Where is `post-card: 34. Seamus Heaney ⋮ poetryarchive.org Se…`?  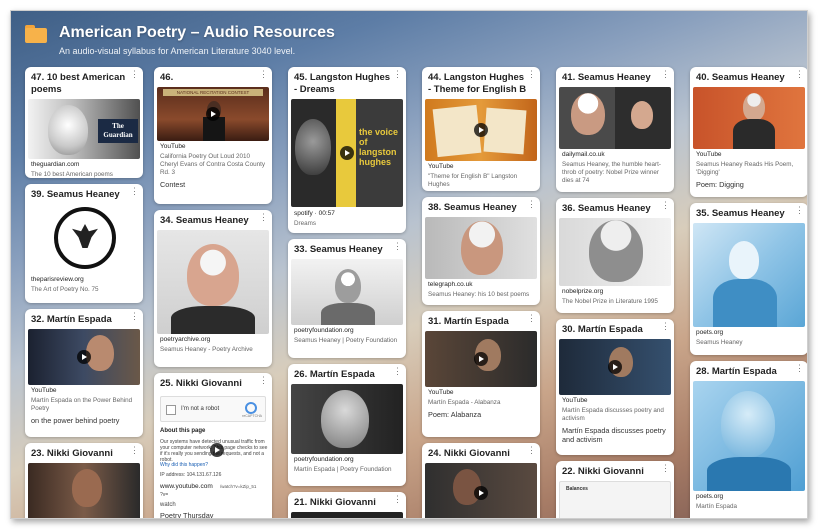 post-card: 34. Seamus Heaney ⋮ poetryarchive.org Se… is located at coordinates (213, 288).